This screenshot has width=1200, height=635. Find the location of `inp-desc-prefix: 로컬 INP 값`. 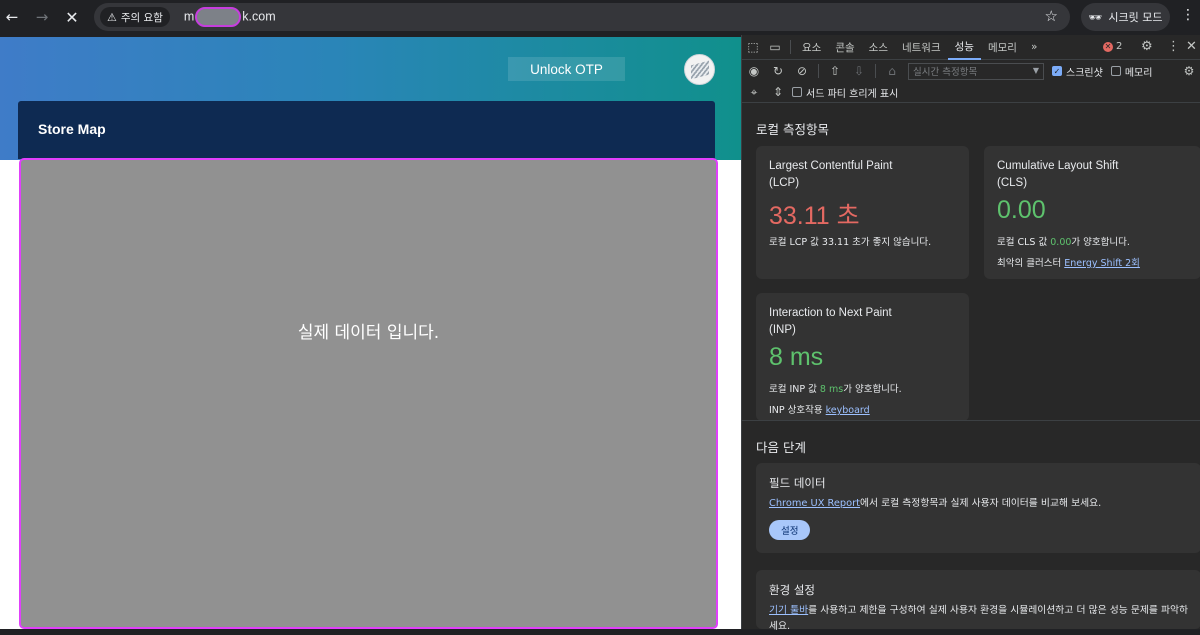

inp-desc-prefix: 로컬 INP 값 is located at coordinates (794, 389).